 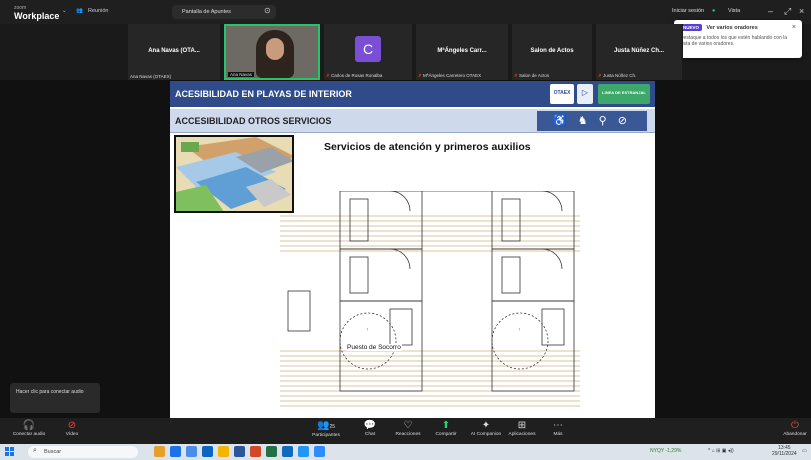 I want to click on stock-ticker: NYQY -1,29%, so click(x=665, y=451).